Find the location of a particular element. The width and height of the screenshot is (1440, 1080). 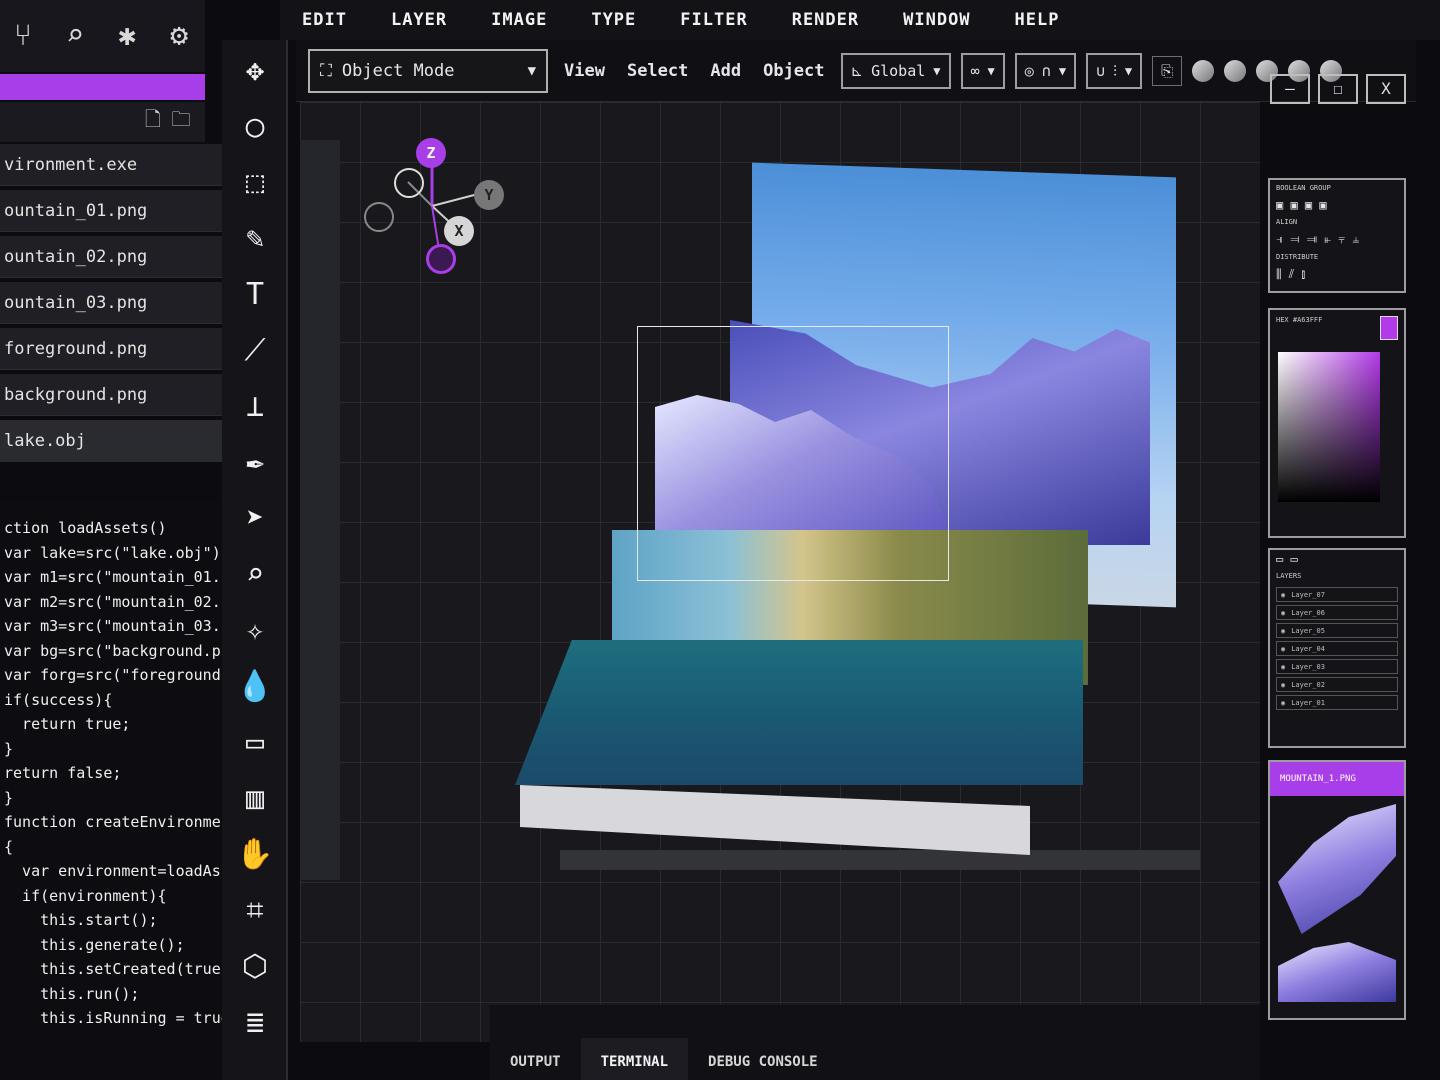

color-header: HEX #A63FFF is located at coordinates (1337, 328).